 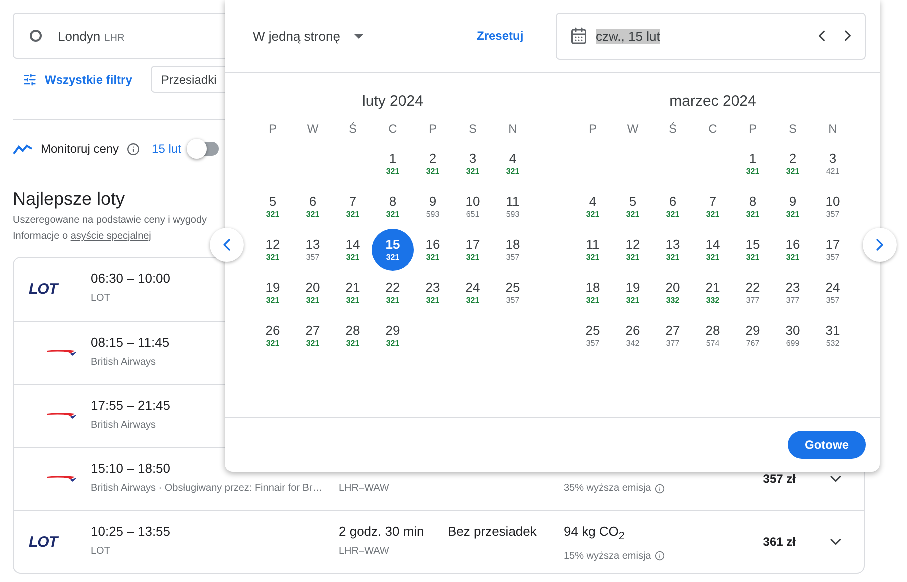 I want to click on calendar-day: 21 332, so click(x=713, y=293).